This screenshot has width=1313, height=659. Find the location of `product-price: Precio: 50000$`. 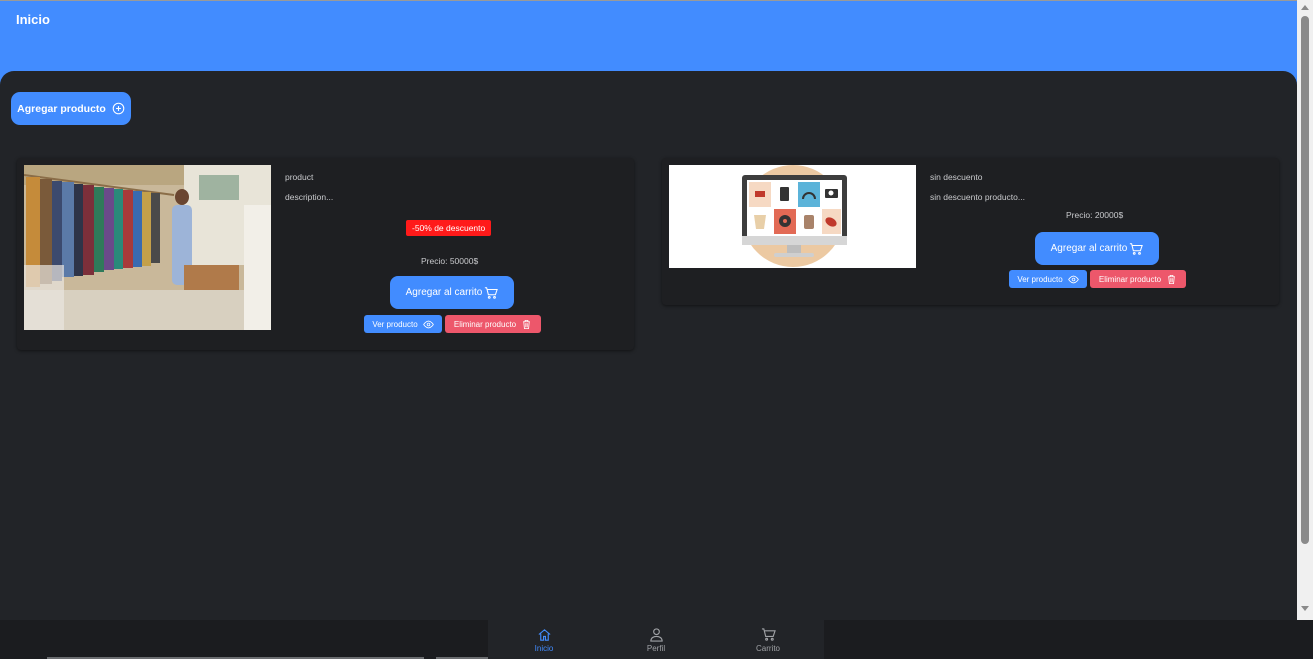

product-price: Precio: 50000$ is located at coordinates (450, 261).